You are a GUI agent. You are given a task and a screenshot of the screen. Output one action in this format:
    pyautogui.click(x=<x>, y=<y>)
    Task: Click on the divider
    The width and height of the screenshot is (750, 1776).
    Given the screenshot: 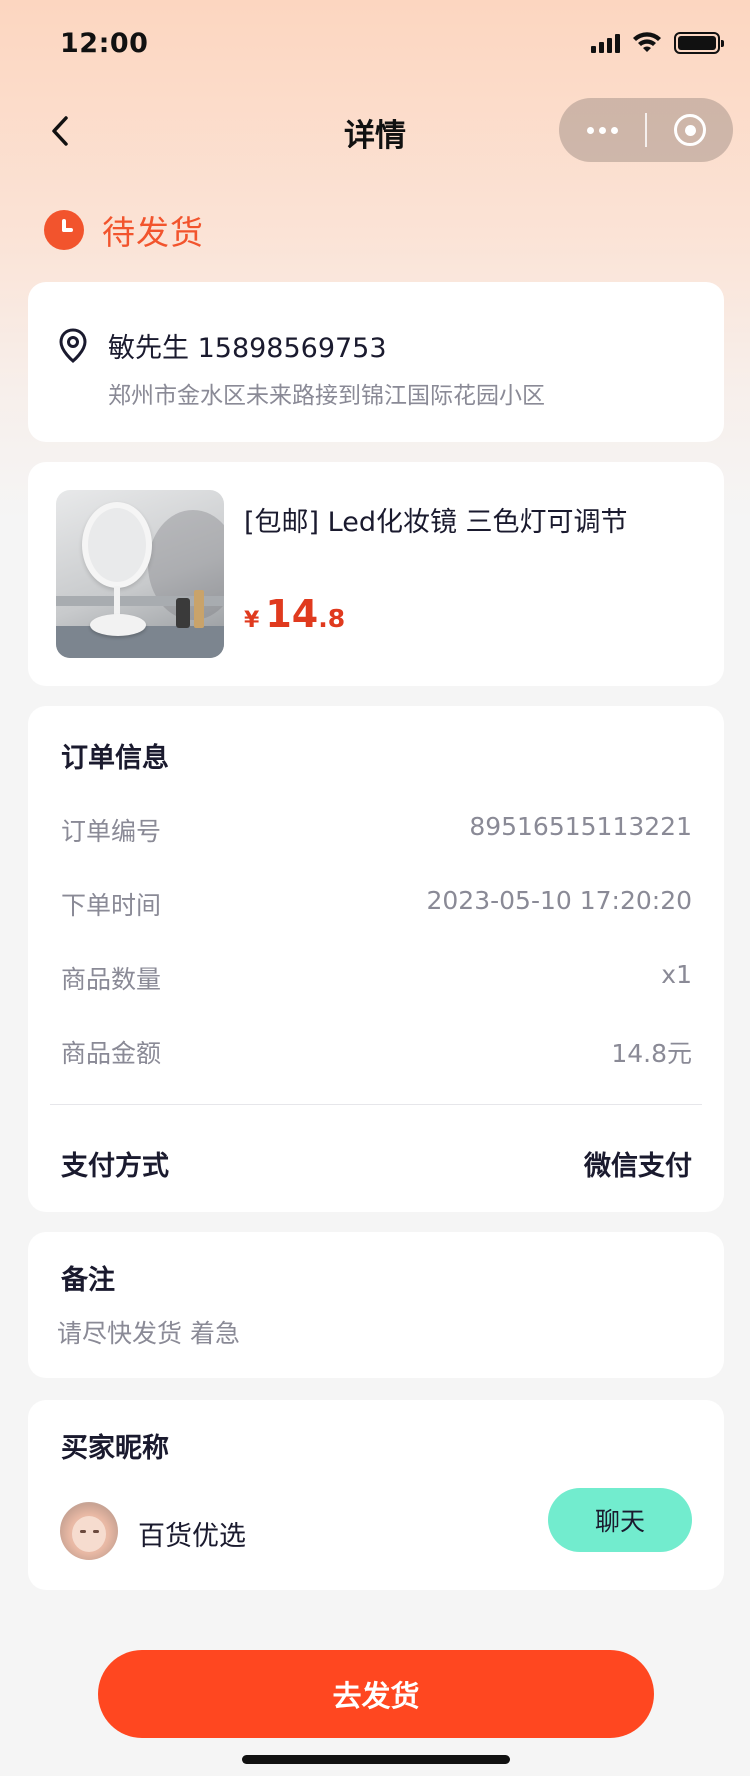 What is the action you would take?
    pyautogui.click(x=376, y=1104)
    